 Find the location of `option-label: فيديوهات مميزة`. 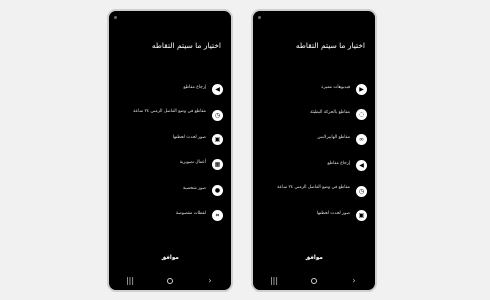

option-label: فيديوهات مميزة is located at coordinates (335, 87).